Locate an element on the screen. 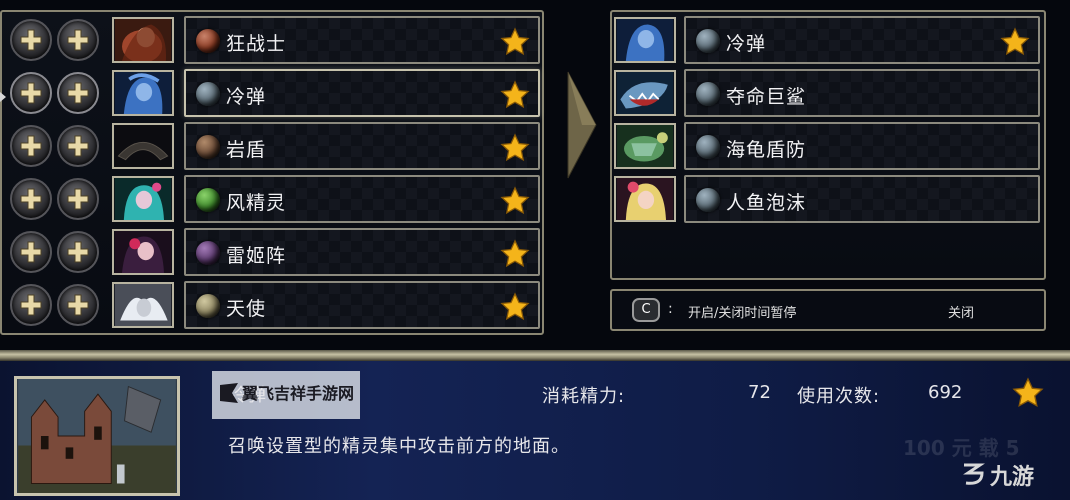 The height and width of the screenshot is (500, 1070). available-row-1: 冷弹 is located at coordinates (828, 41).